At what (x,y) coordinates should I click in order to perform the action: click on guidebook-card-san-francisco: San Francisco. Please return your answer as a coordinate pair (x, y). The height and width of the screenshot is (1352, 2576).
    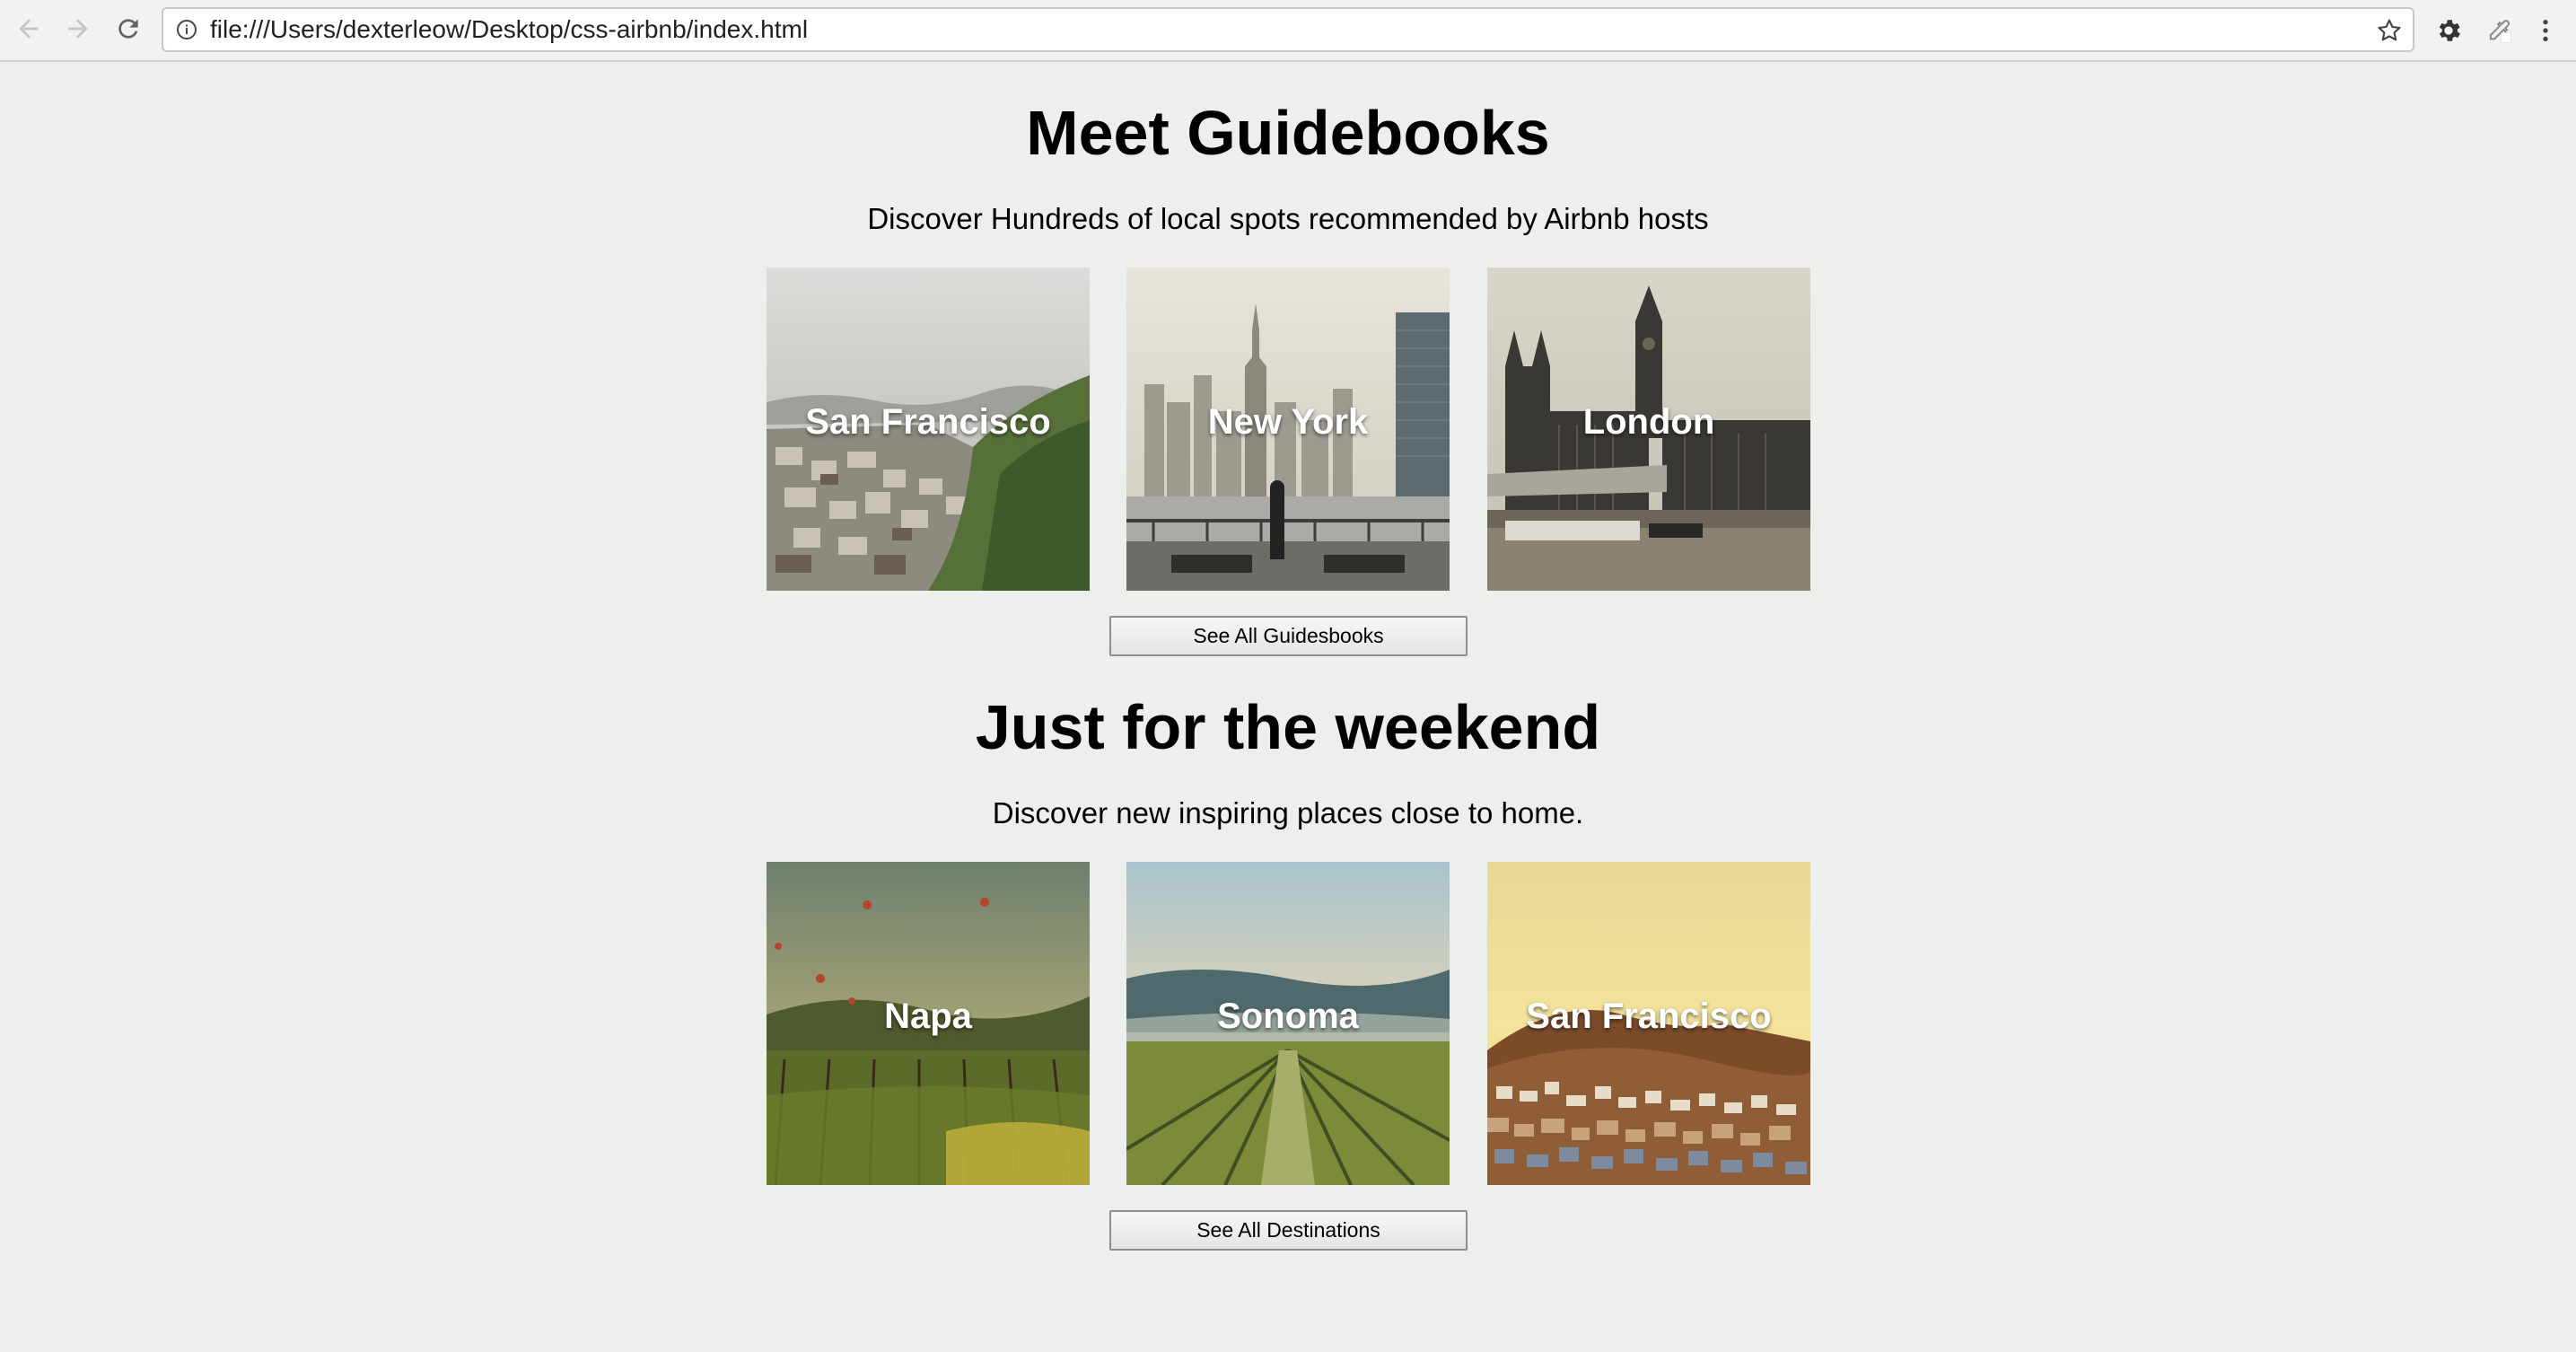
    Looking at the image, I should click on (928, 429).